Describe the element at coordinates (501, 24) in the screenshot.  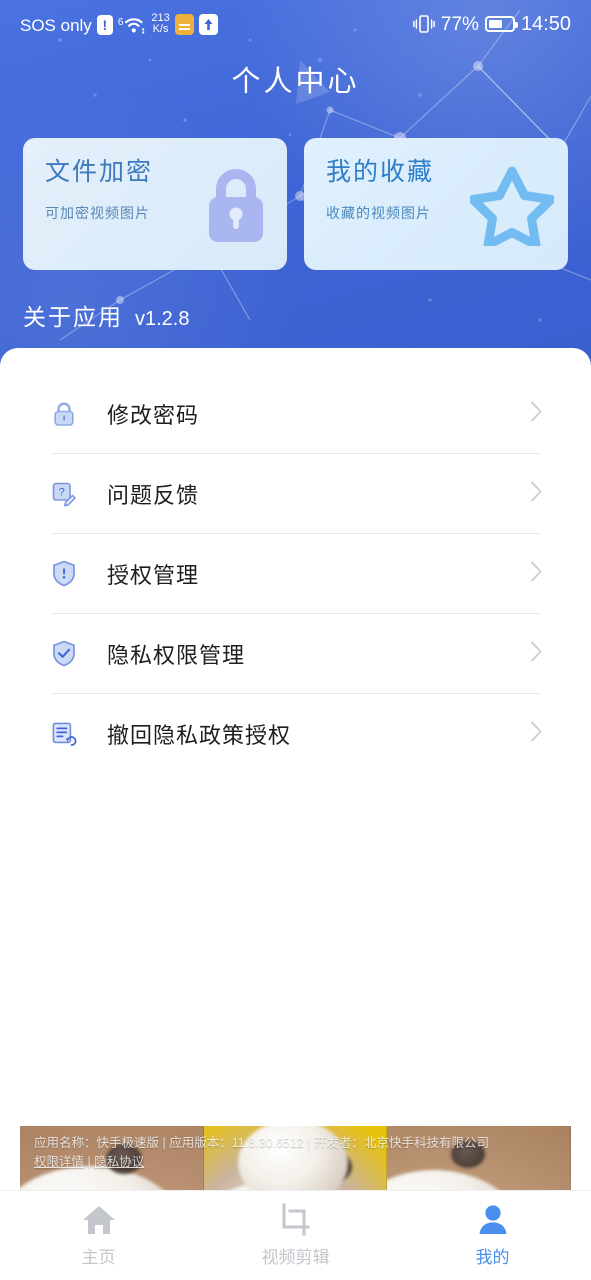
I see `battery-icon` at that location.